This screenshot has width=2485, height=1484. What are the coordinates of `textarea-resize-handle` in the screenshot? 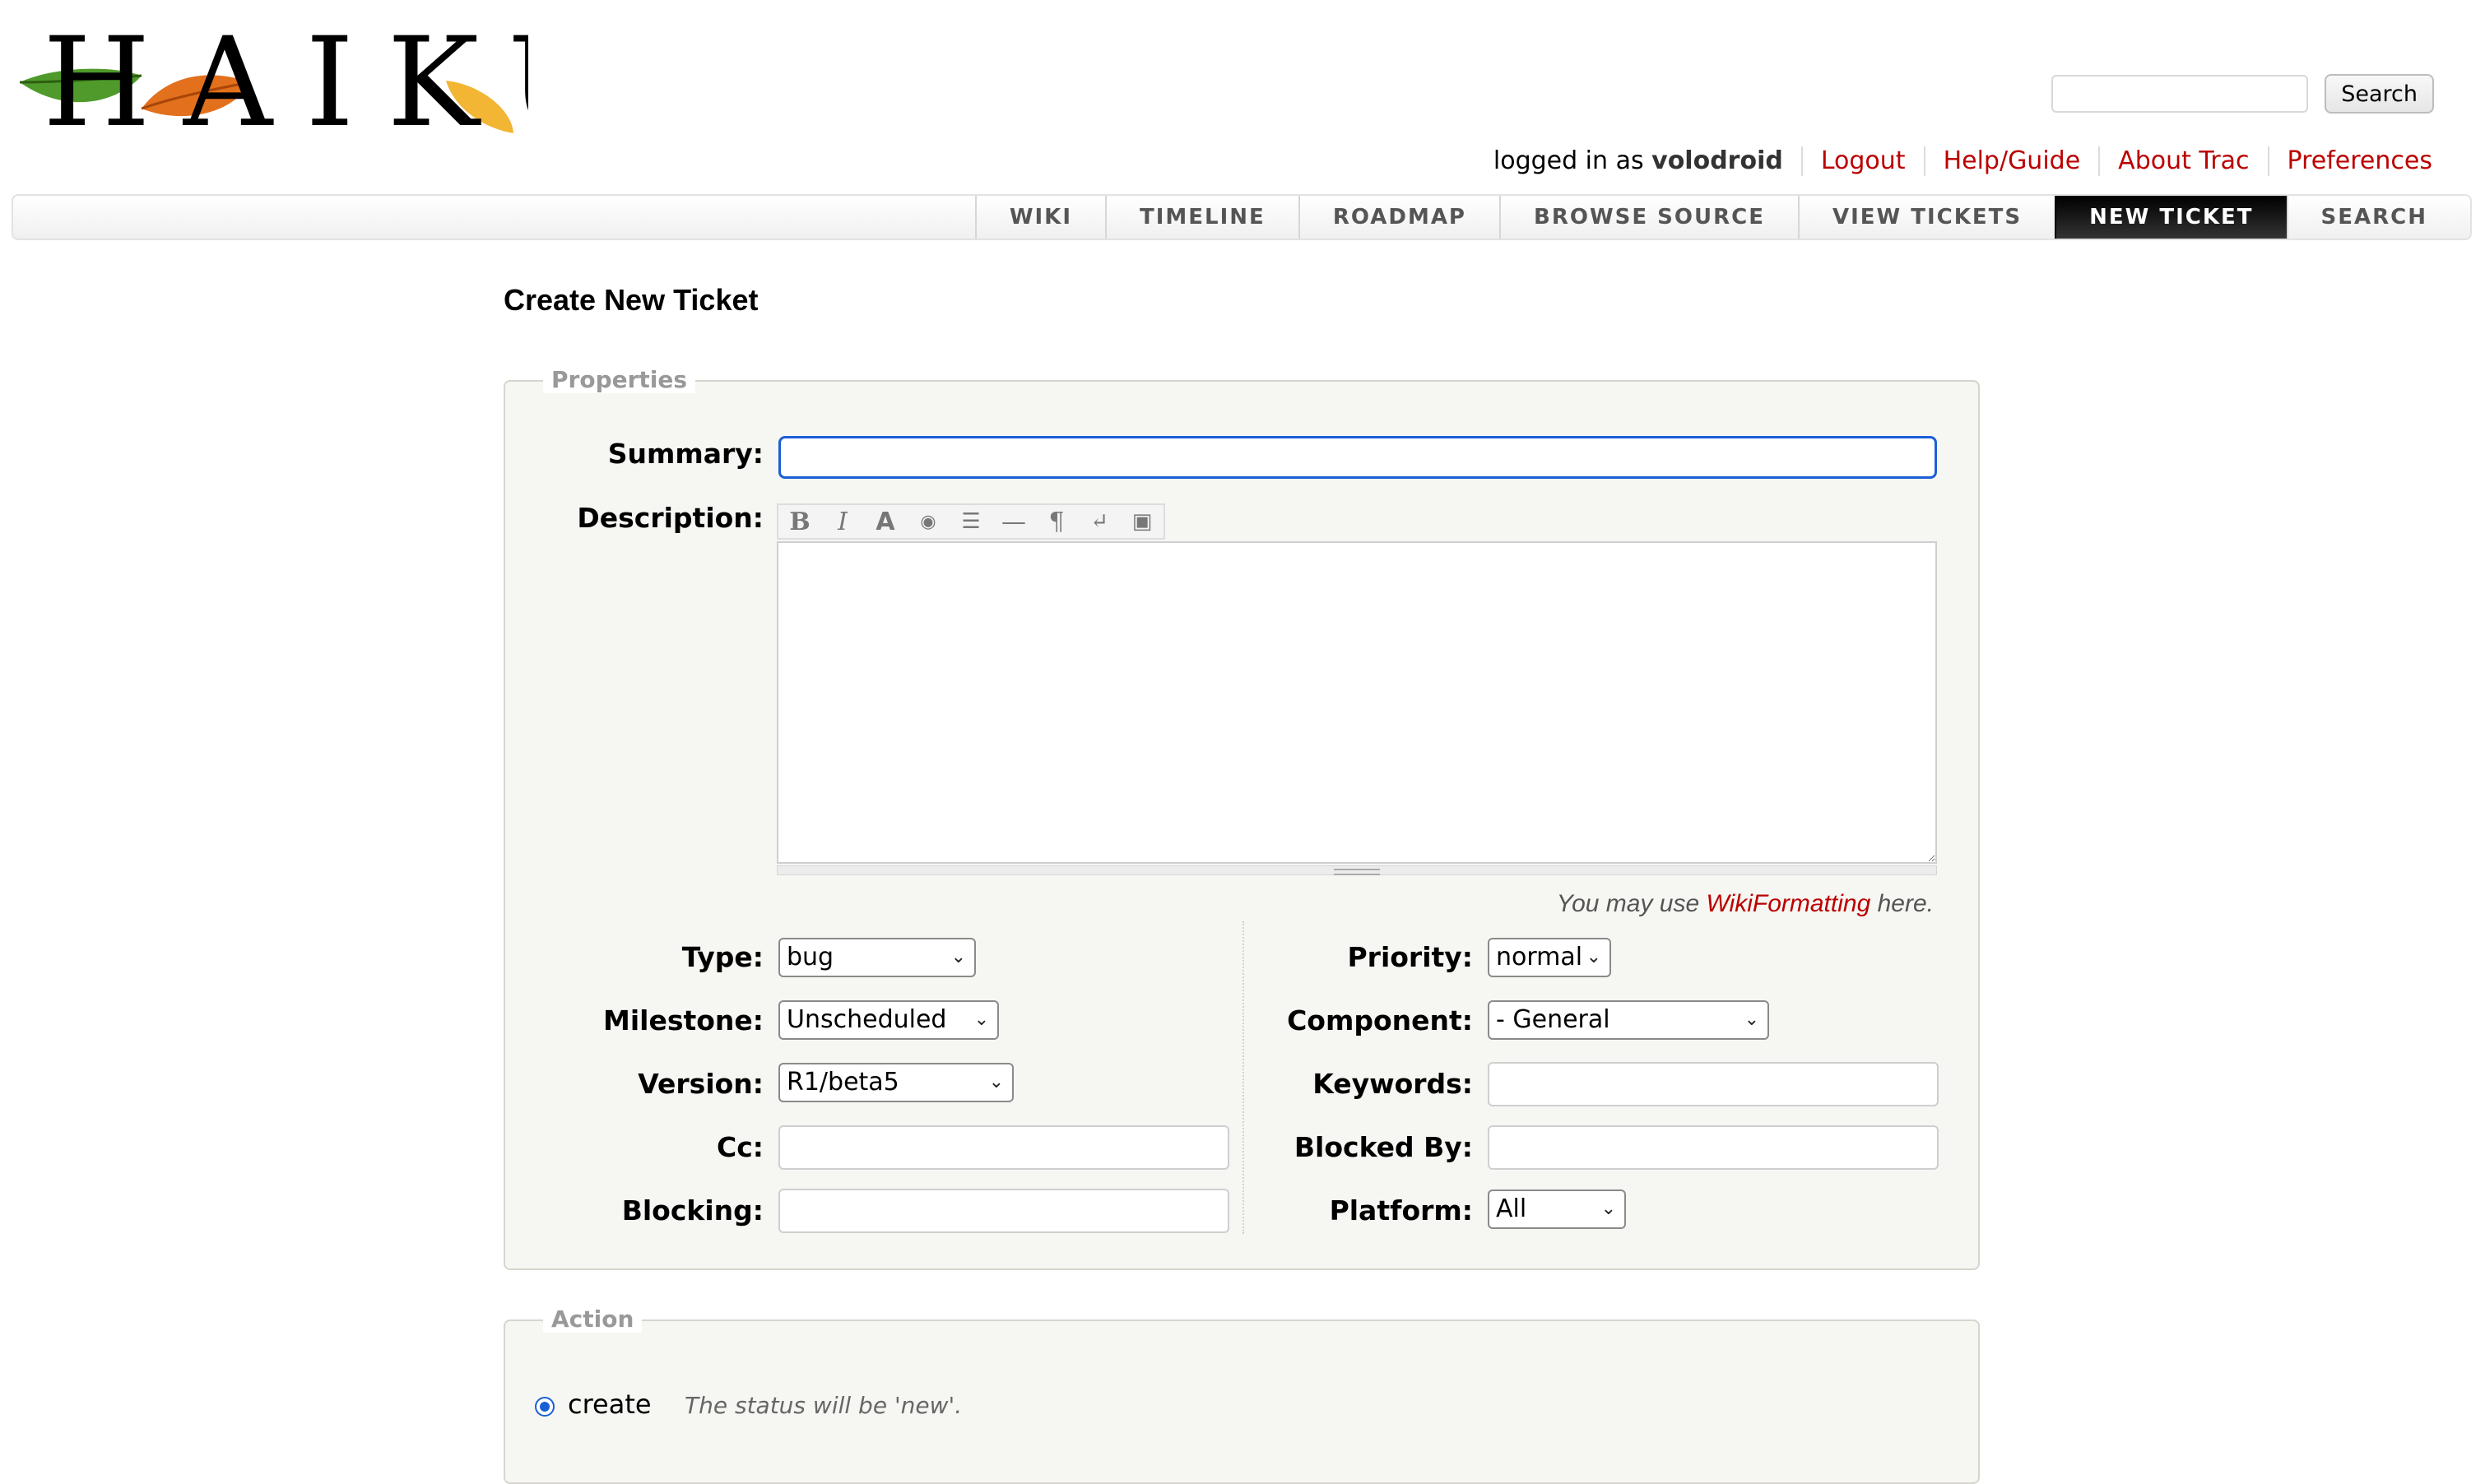 It's located at (1357, 870).